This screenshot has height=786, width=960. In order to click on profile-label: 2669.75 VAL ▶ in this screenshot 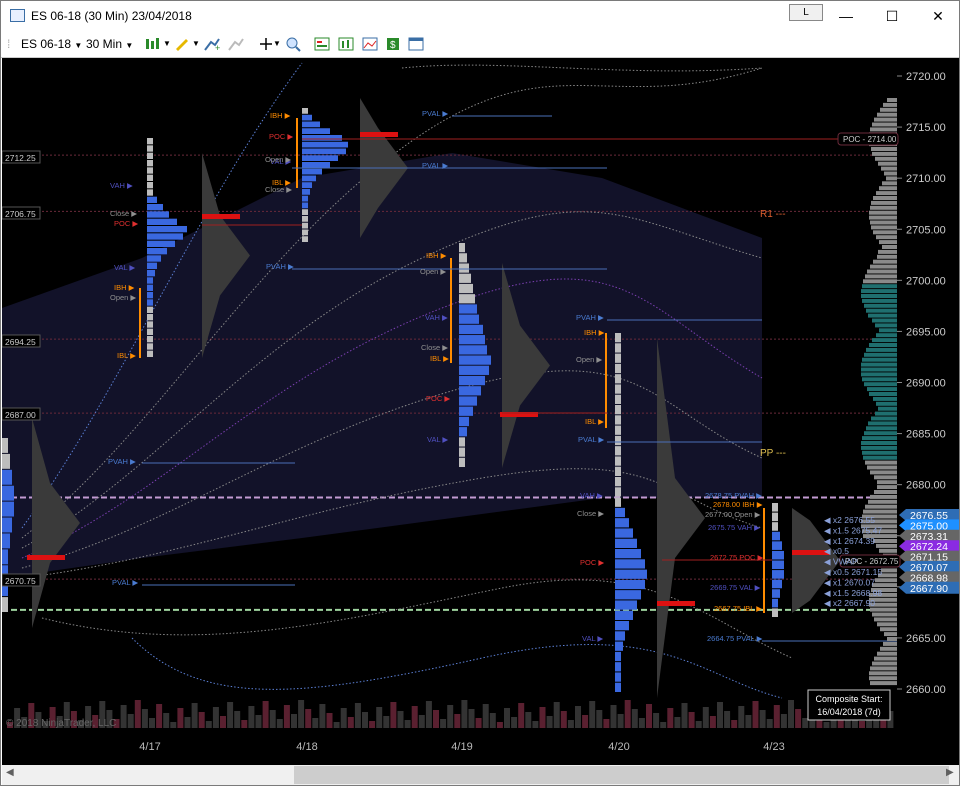, I will do `click(736, 587)`.